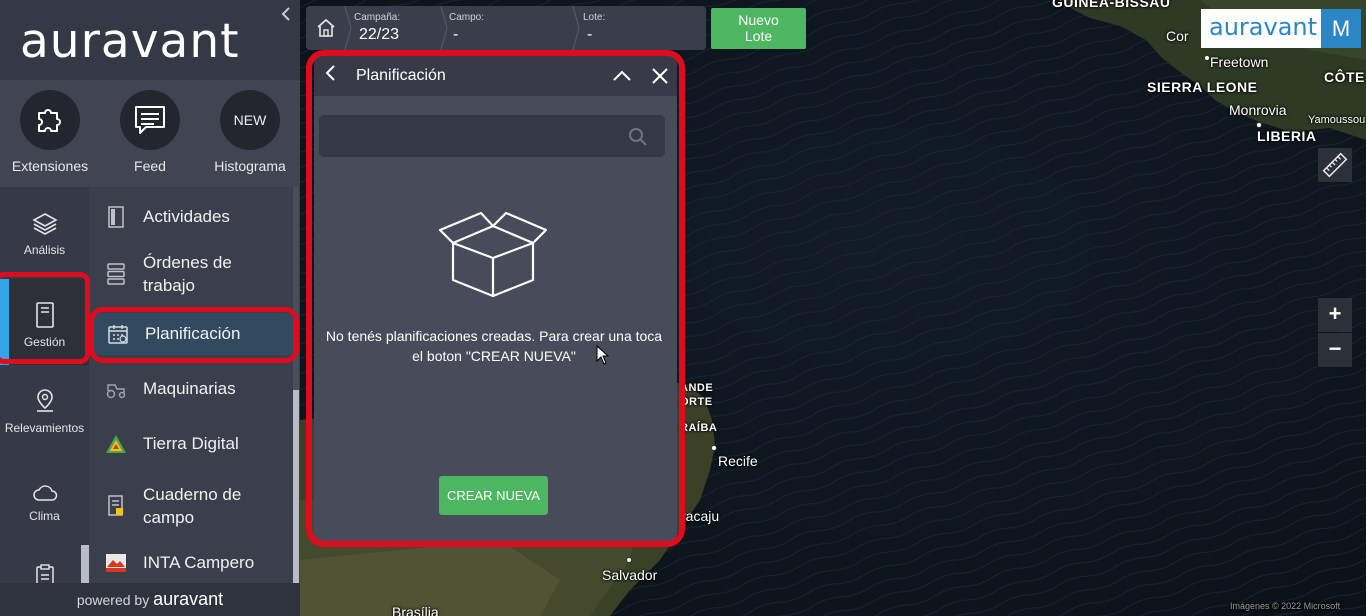 The width and height of the screenshot is (1366, 616). I want to click on ruler-icon, so click(1335, 165).